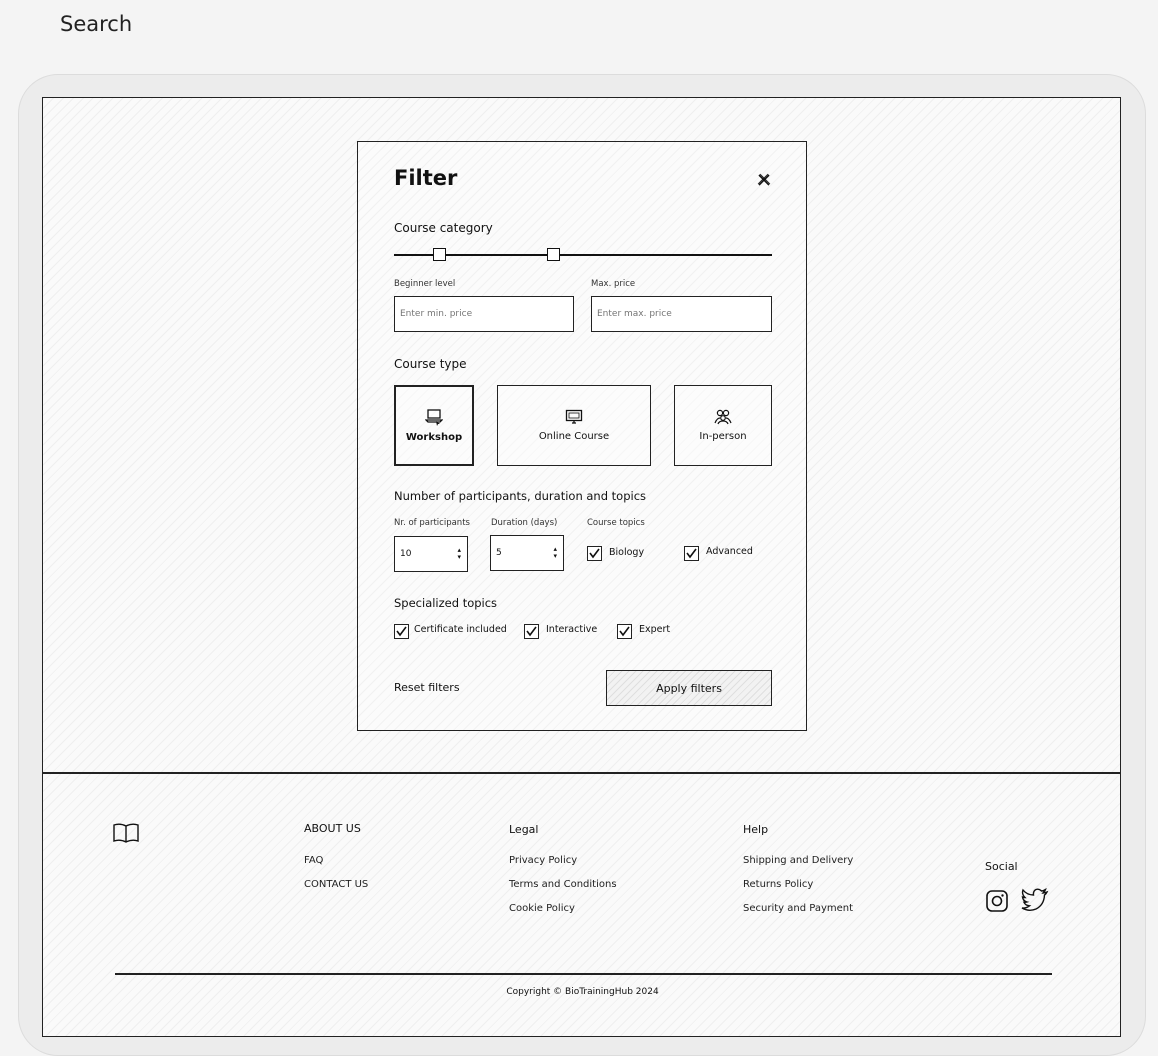 The image size is (1158, 1056). What do you see at coordinates (432, 523) in the screenshot?
I see `participants-label: Nr. of participants` at bounding box center [432, 523].